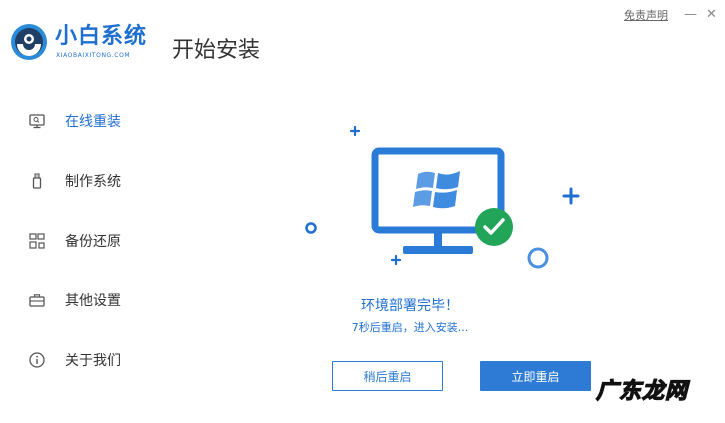  What do you see at coordinates (29, 42) in the screenshot?
I see `brand-logo-icon` at bounding box center [29, 42].